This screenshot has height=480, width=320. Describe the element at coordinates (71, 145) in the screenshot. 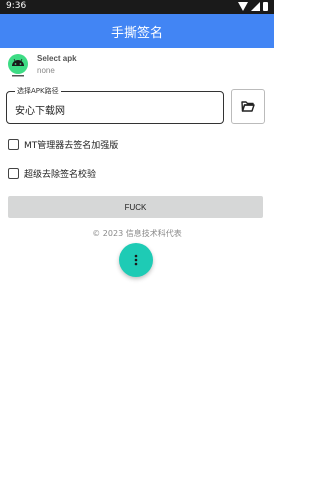

I see `option-label: MT管理器去签名加强版` at that location.